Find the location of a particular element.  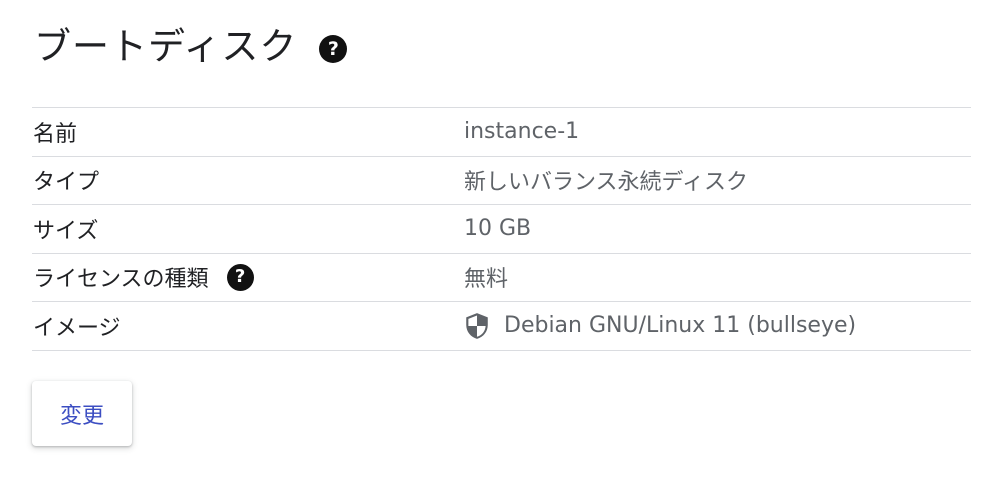

table-row-size: サイズ 10 GB is located at coordinates (501, 229).